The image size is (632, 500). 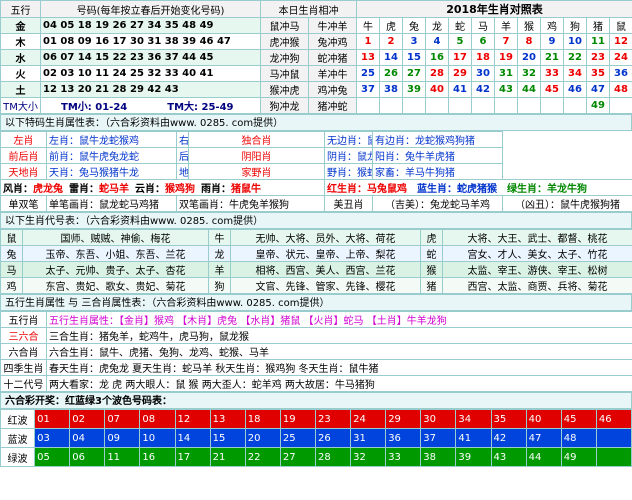 I want to click on five-value: 三合生肖：猪兔羊，蛇鸡牛，虎马狗，鼠龙猴, so click(x=339, y=335).